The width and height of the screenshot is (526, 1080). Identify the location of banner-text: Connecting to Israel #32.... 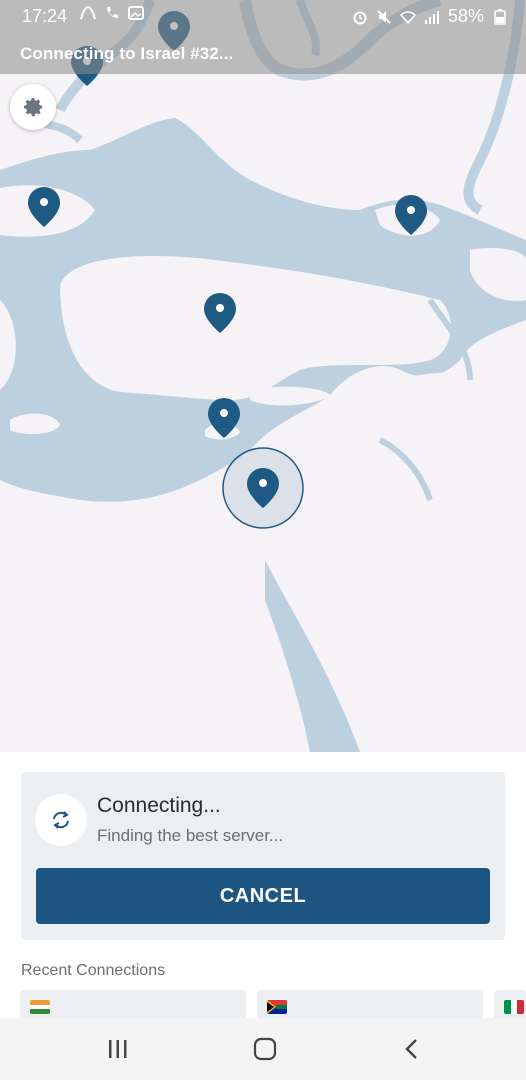
(127, 53).